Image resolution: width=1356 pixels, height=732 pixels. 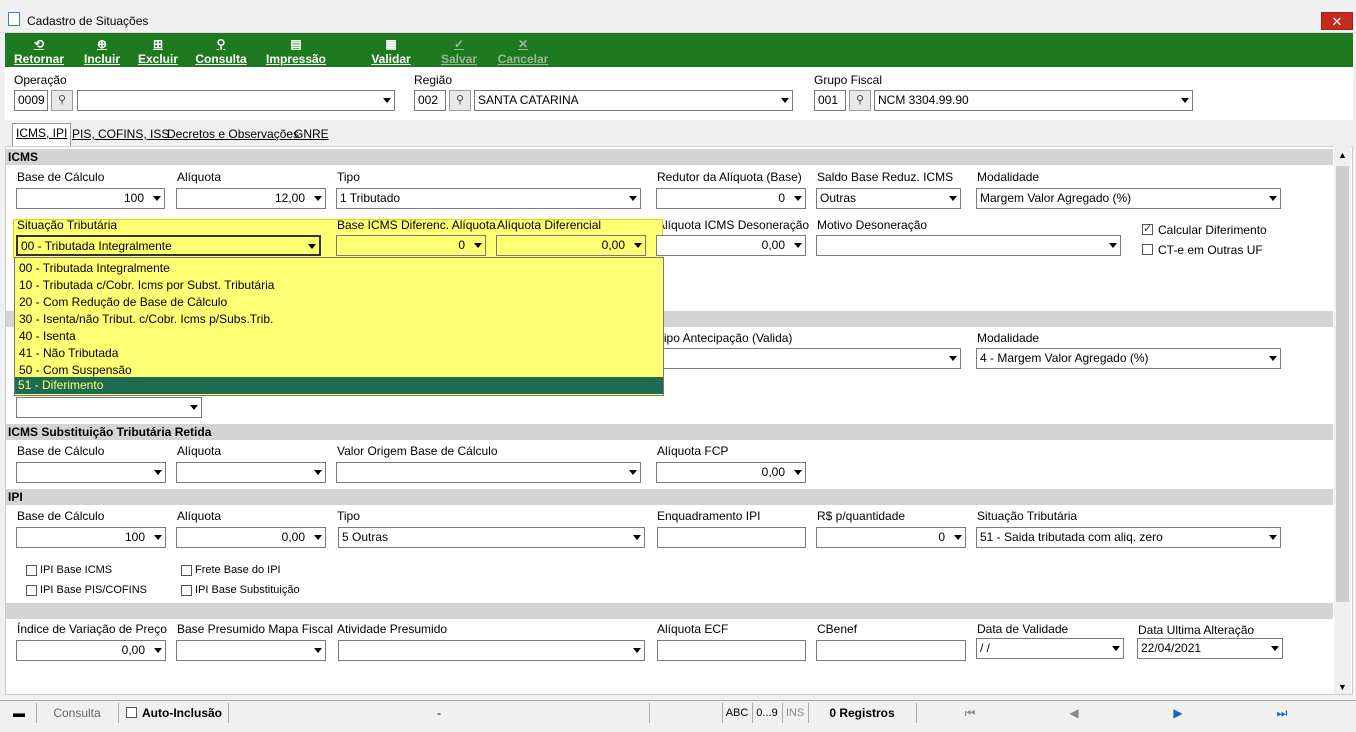 I want to click on ipi-tipo-select: 5 Outras, so click(x=491, y=537).